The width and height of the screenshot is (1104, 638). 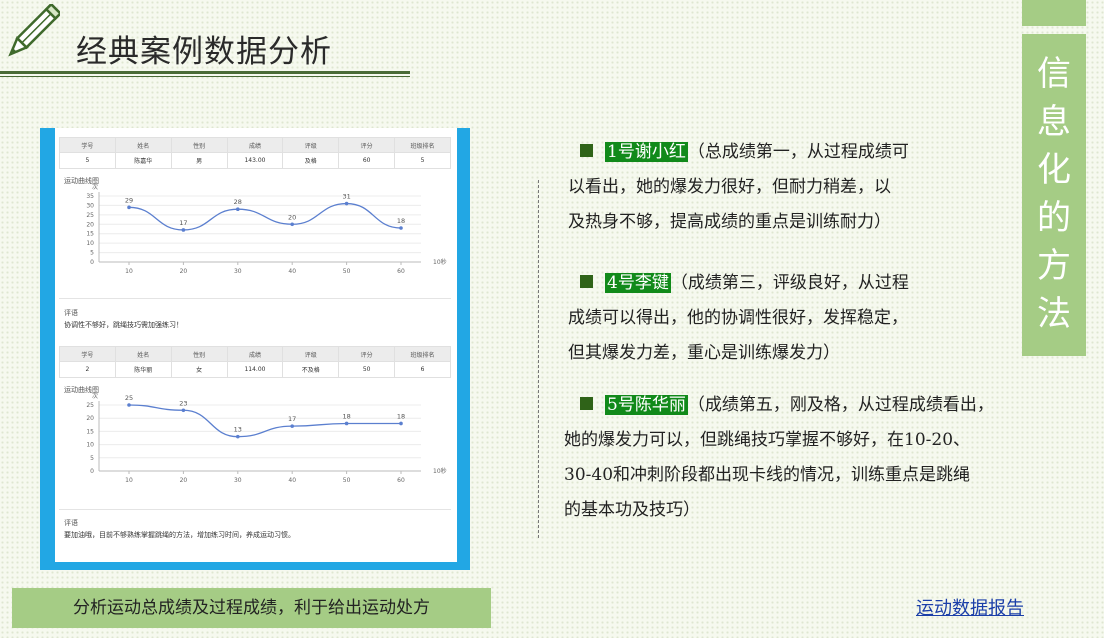 What do you see at coordinates (92, 262) in the screenshot?
I see `y-tick-label: 0` at bounding box center [92, 262].